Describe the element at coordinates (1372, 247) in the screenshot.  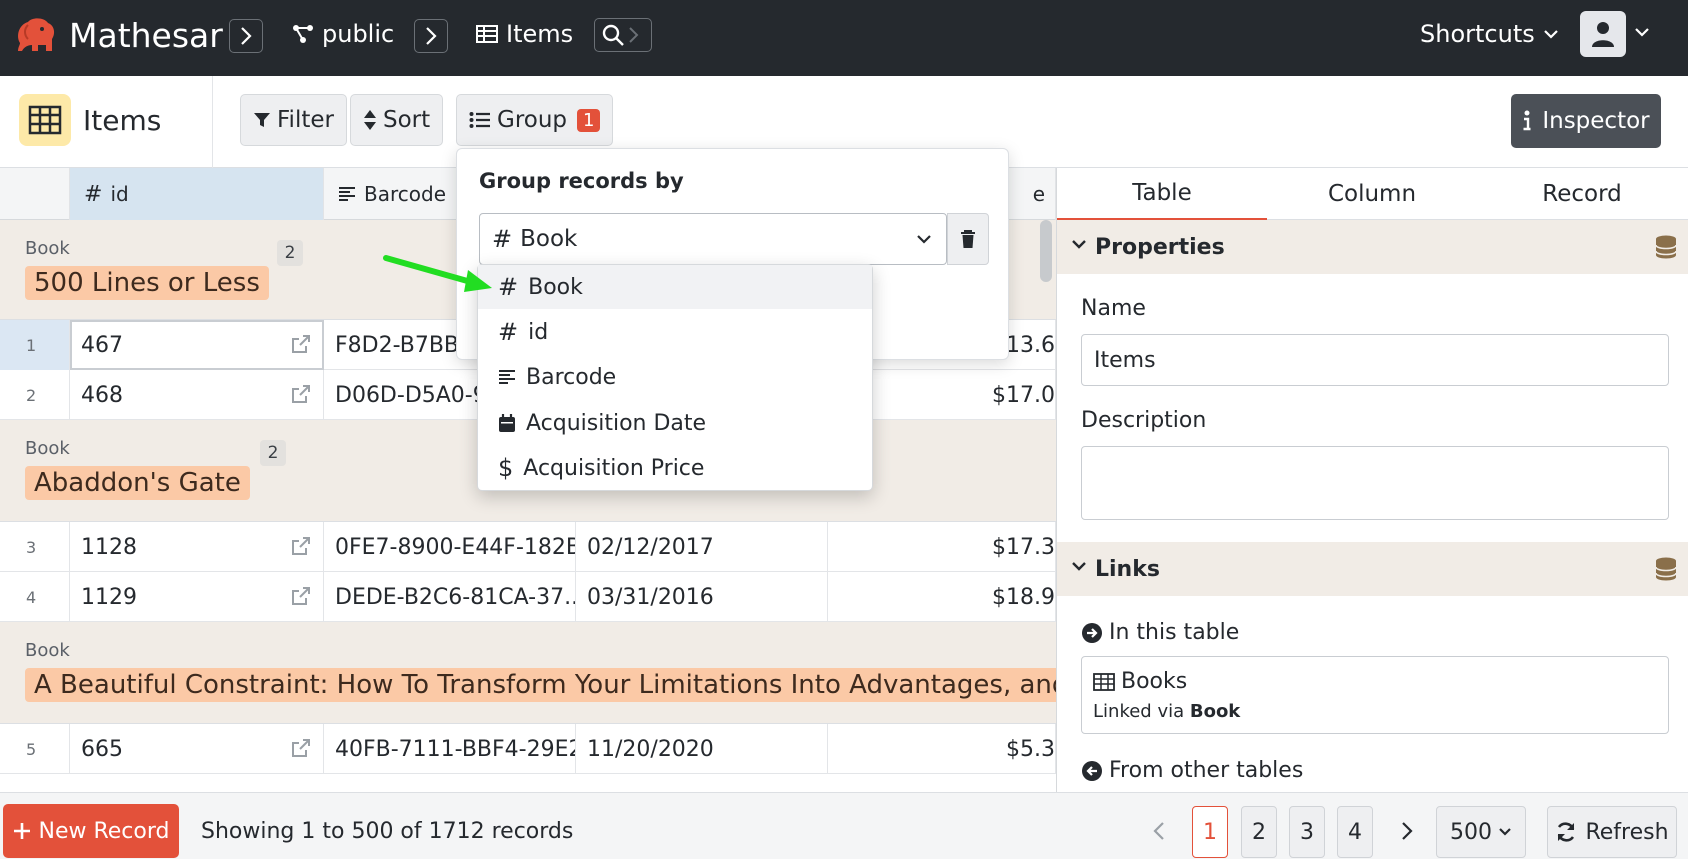
I see `properties-section-header: Properties` at that location.